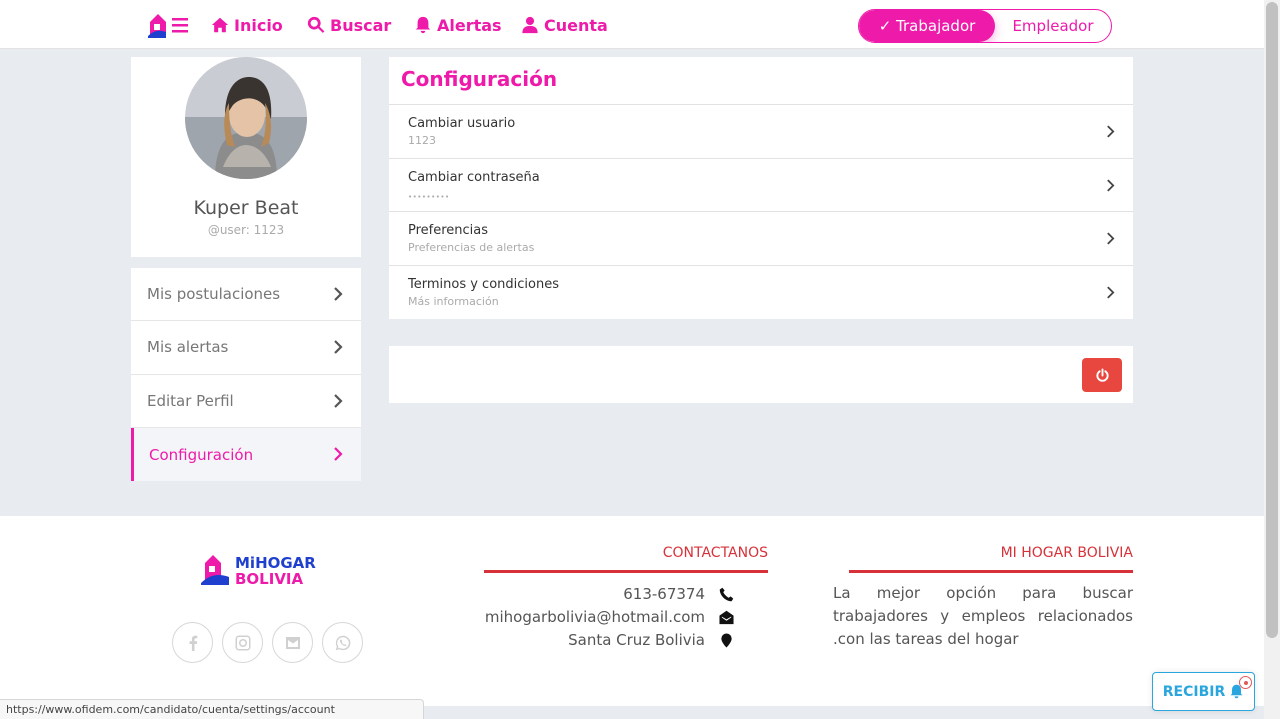  I want to click on bell-icon, so click(423, 25).